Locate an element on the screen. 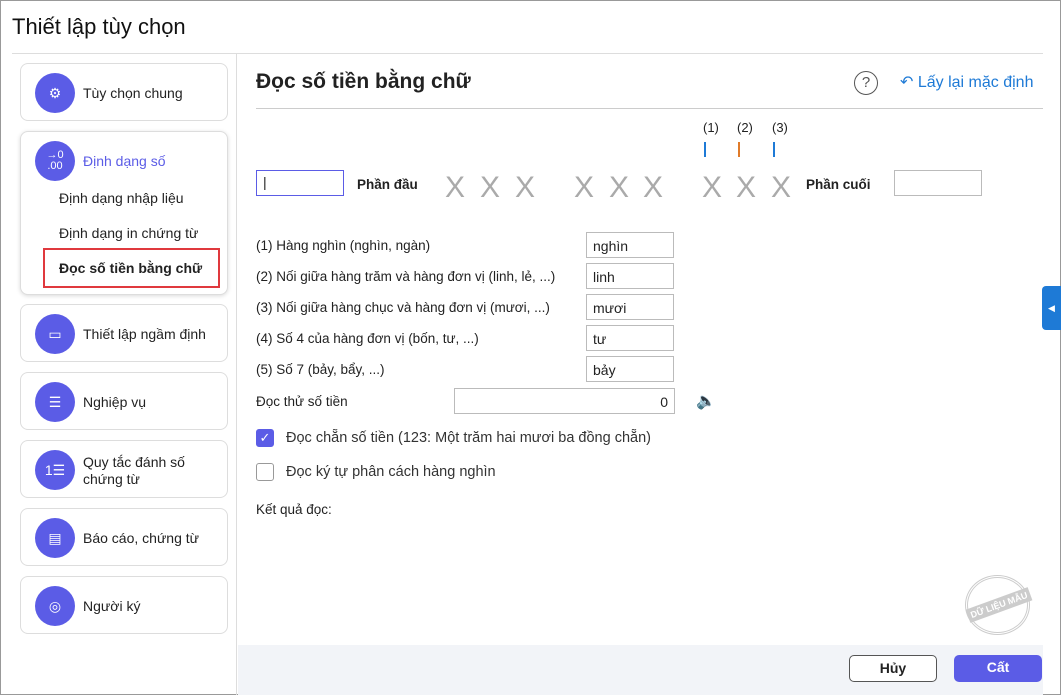  sidebar-item-label: Quy tắc đánh số chứng từ is located at coordinates (134, 470).